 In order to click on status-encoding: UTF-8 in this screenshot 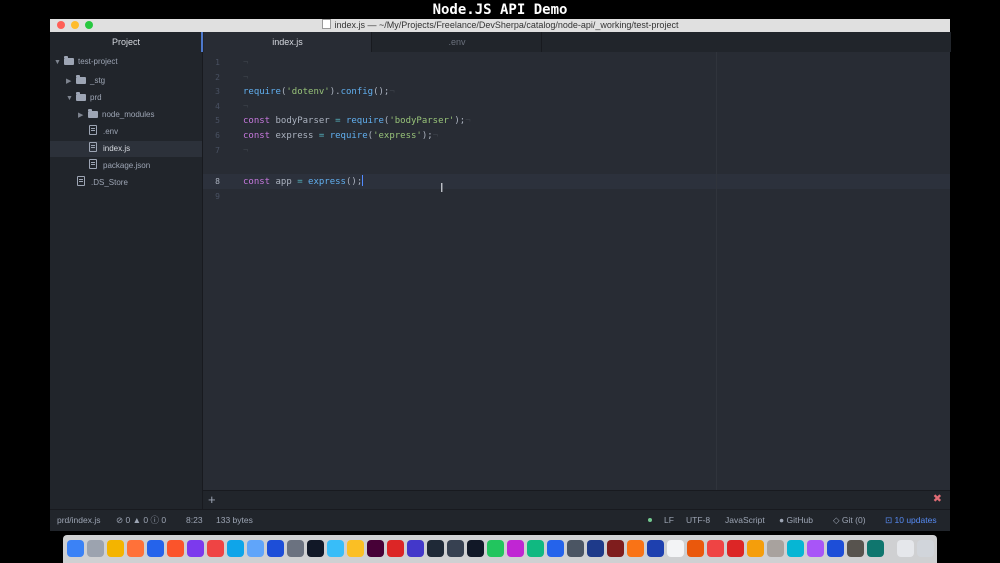, I will do `click(698, 520)`.